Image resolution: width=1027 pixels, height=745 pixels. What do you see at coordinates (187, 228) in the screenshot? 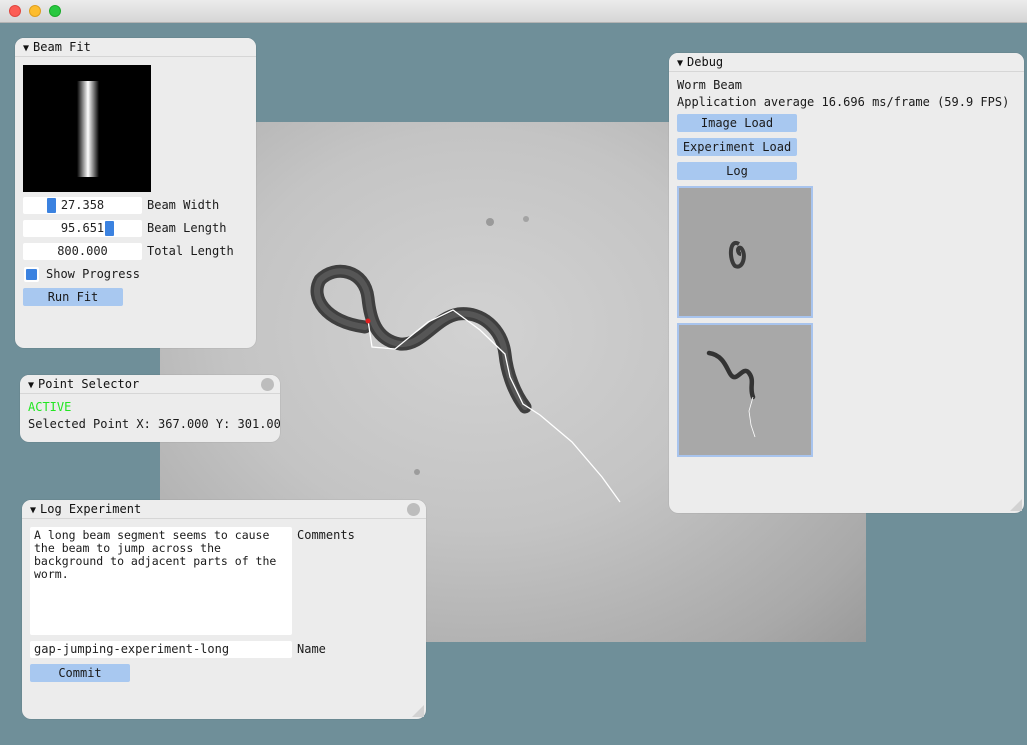
I see `beam-length-label: Beam Length` at bounding box center [187, 228].